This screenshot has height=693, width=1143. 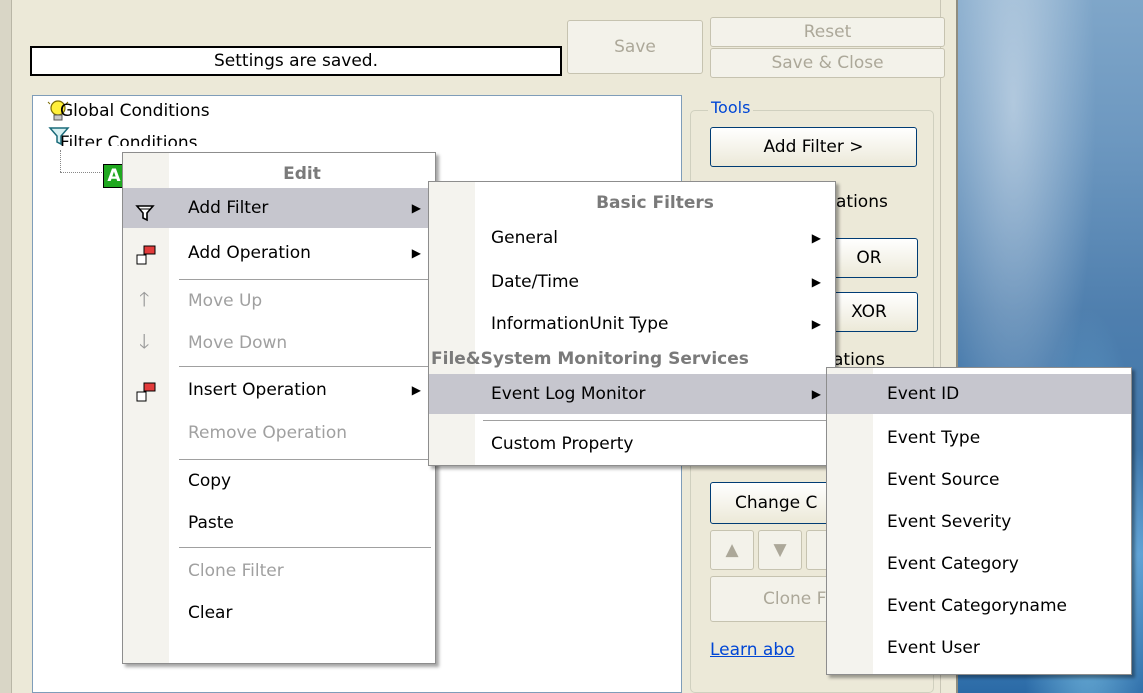 What do you see at coordinates (279, 613) in the screenshot?
I see `menu-item-clear: Clear` at bounding box center [279, 613].